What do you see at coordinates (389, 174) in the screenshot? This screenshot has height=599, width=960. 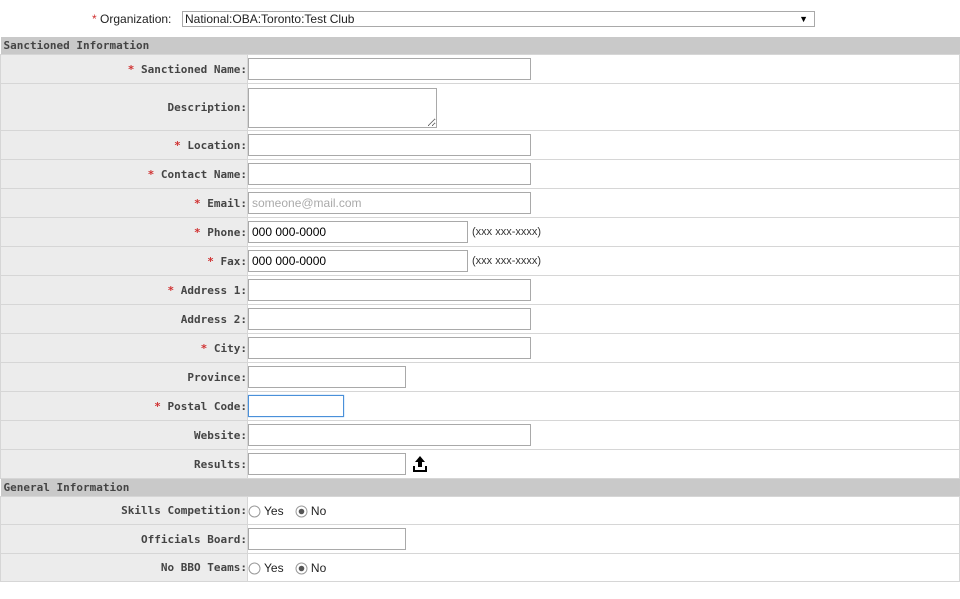 I see `contact-name-input` at bounding box center [389, 174].